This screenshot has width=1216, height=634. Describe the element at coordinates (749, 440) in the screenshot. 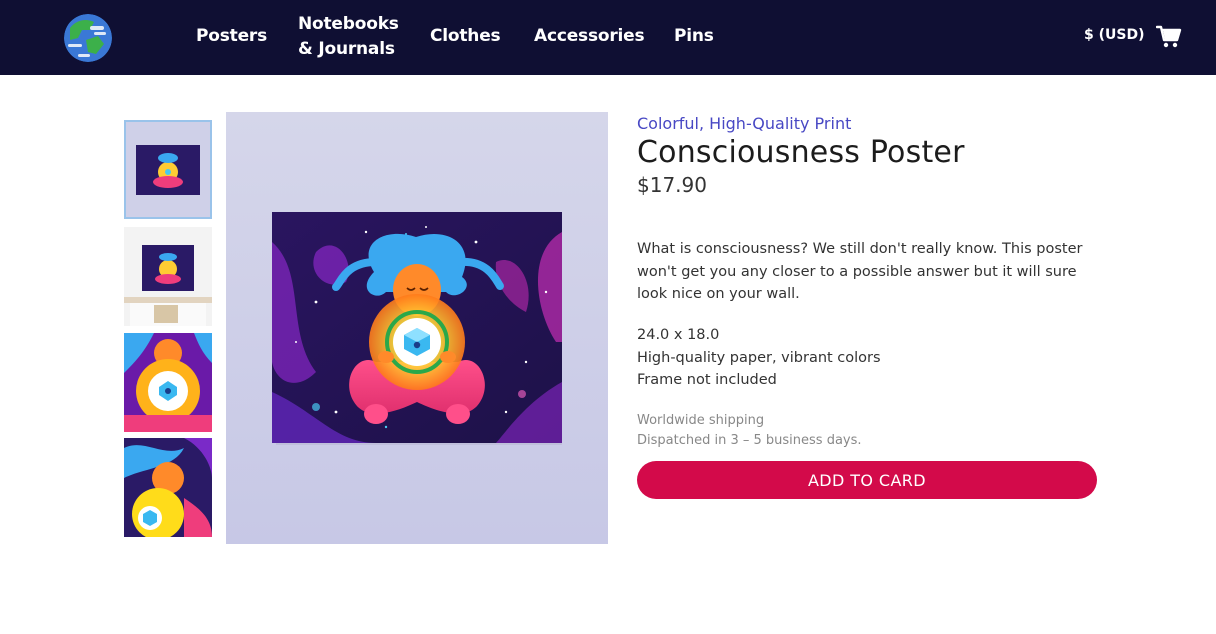

I see `shipping-dispatch: Dispatched in 3 – 5 business days.` at that location.